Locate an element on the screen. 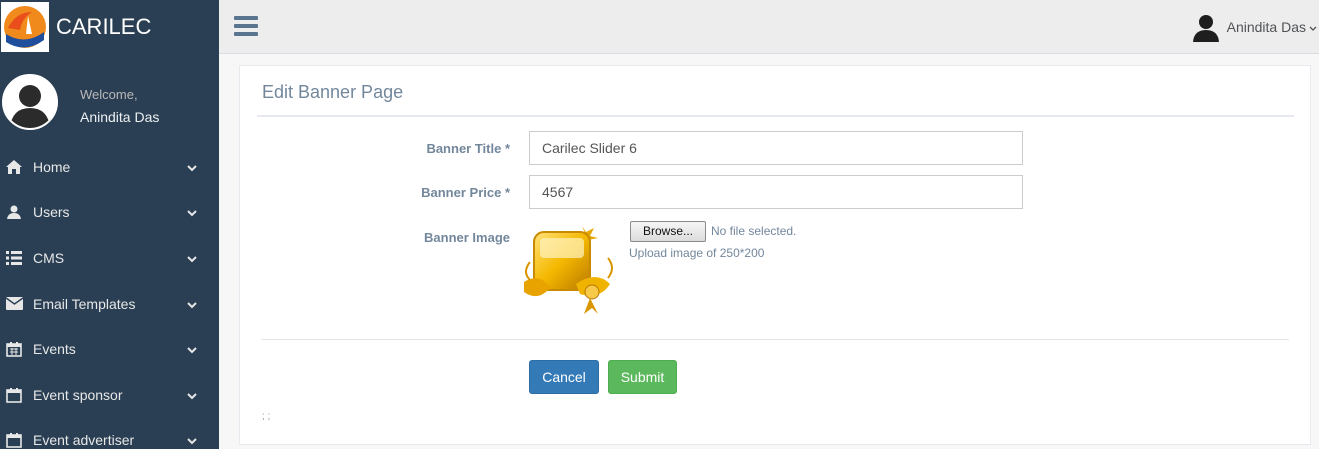 This screenshot has width=1319, height=449. home-icon is located at coordinates (14, 166).